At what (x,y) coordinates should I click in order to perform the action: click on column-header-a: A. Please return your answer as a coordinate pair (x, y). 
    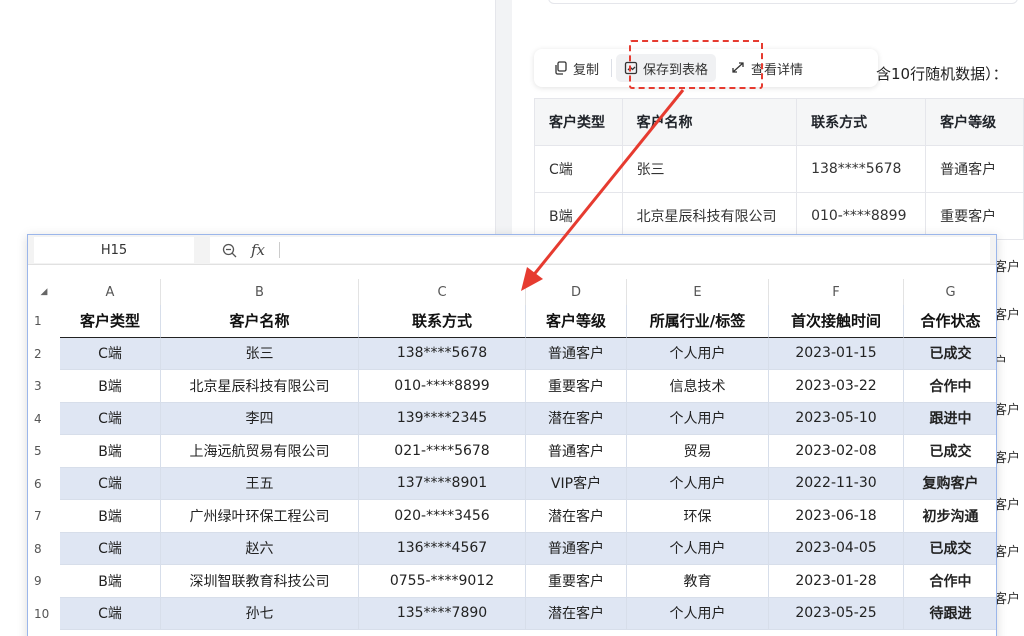
    Looking at the image, I should click on (110, 292).